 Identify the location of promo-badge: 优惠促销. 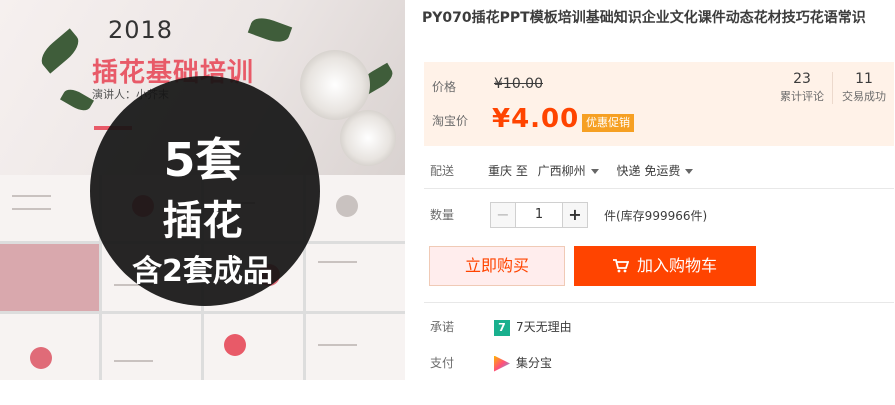
(608, 123).